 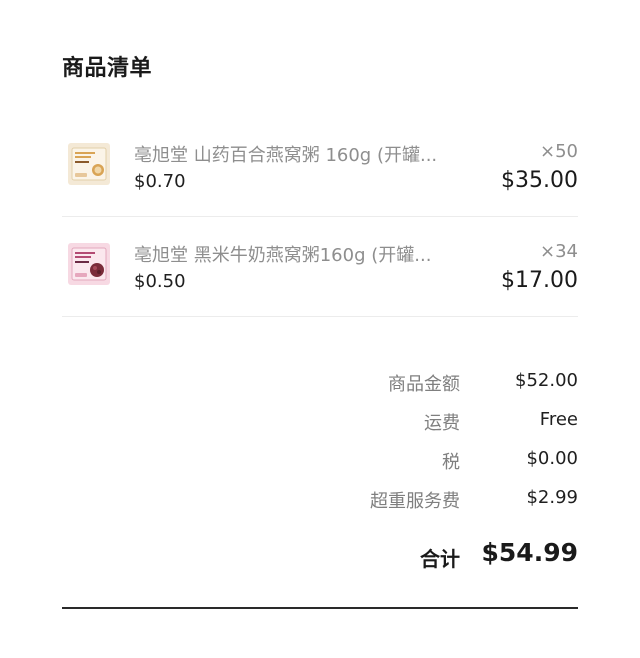 What do you see at coordinates (559, 251) in the screenshot?
I see `quantity: ×34` at bounding box center [559, 251].